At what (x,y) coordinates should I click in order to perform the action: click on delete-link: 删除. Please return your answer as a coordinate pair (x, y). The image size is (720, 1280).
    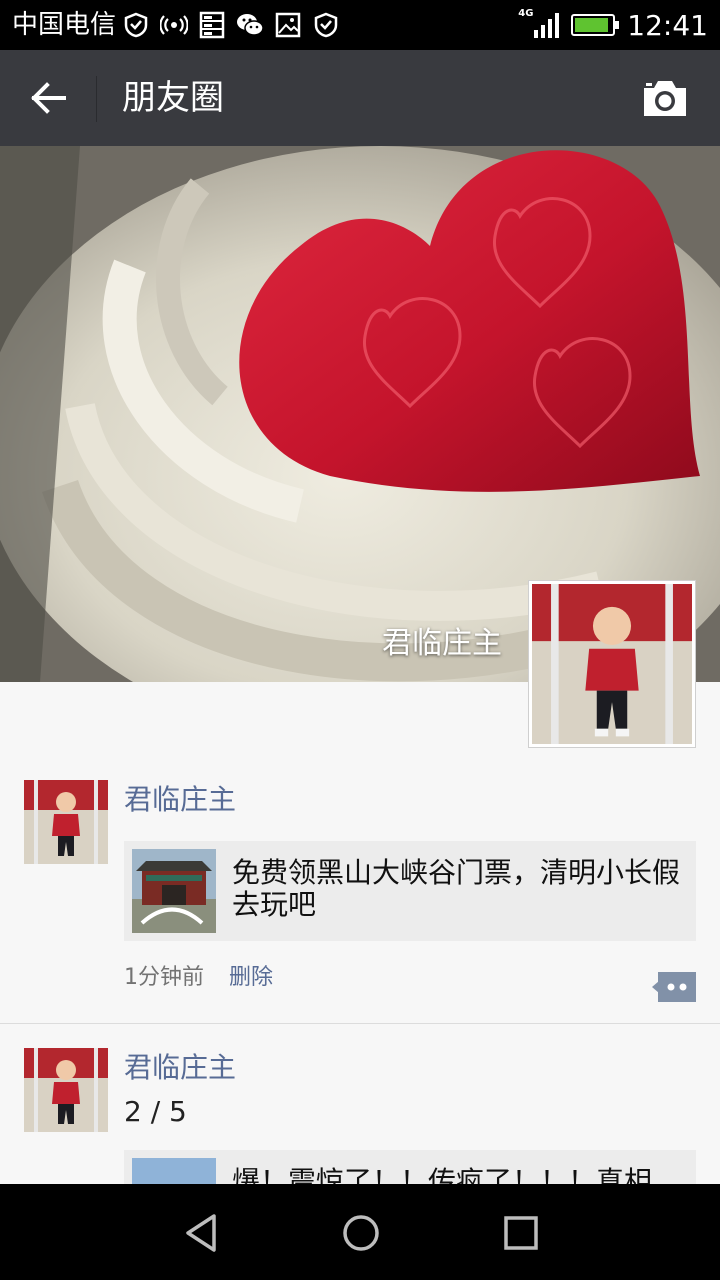
    Looking at the image, I should click on (251, 978).